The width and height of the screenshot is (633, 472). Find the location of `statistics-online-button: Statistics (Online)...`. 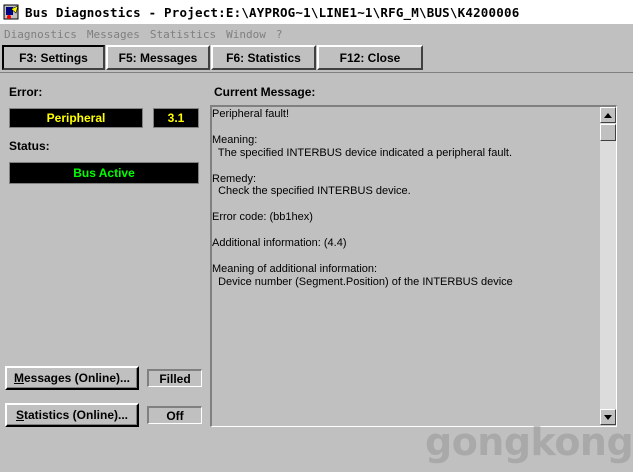

statistics-online-button: Statistics (Online)... is located at coordinates (72, 415).